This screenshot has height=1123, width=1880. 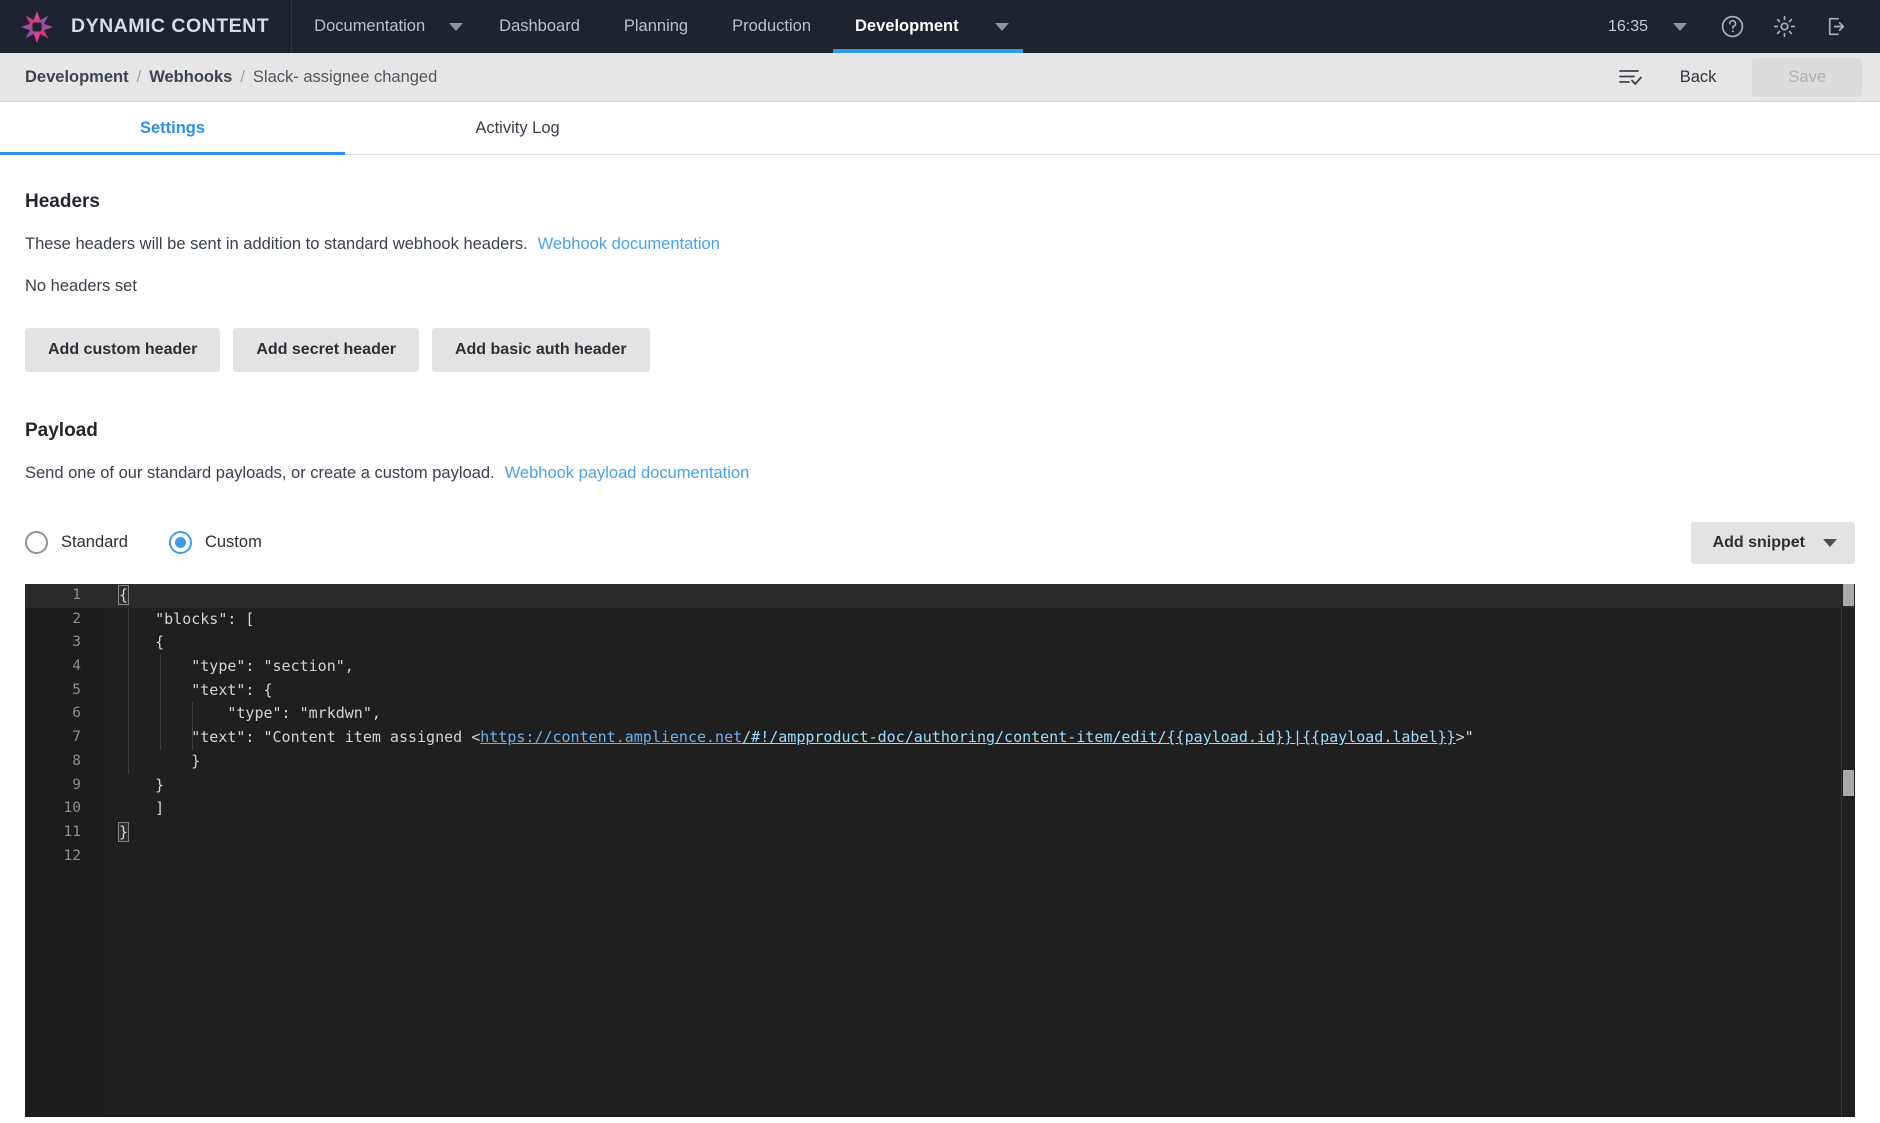 I want to click on nav-group-documentation: Documentation, so click(x=384, y=26).